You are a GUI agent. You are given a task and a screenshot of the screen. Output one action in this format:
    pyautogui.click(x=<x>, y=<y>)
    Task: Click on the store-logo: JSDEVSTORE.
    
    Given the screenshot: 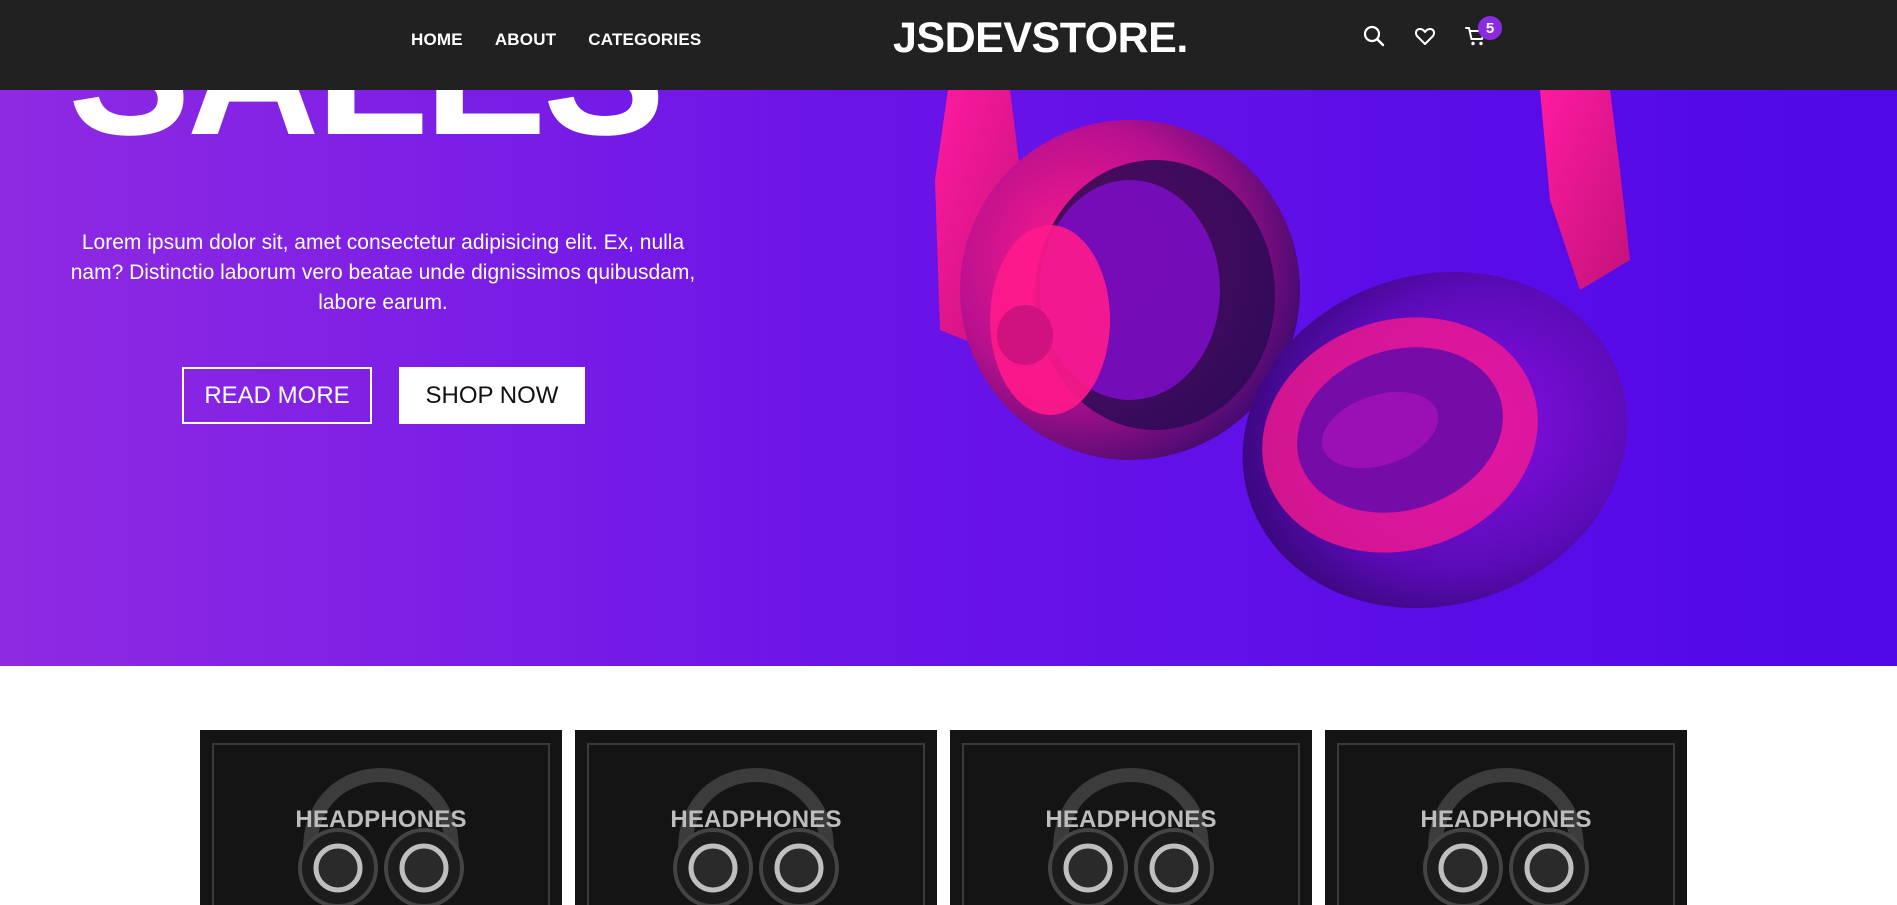 What is the action you would take?
    pyautogui.click(x=1040, y=38)
    